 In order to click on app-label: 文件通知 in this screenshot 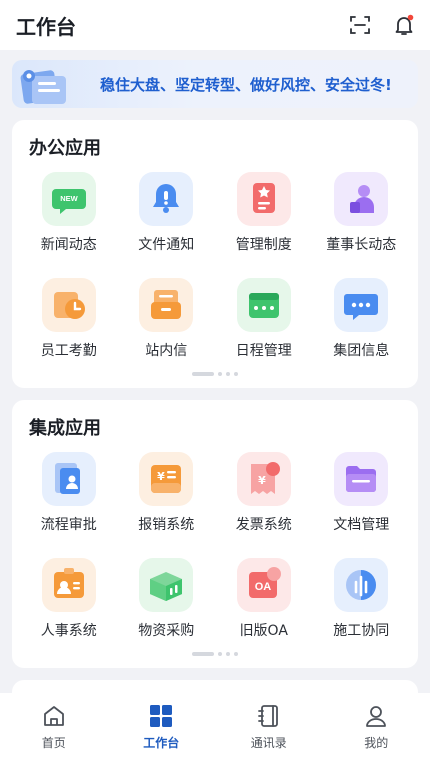, I will do `click(166, 245)`.